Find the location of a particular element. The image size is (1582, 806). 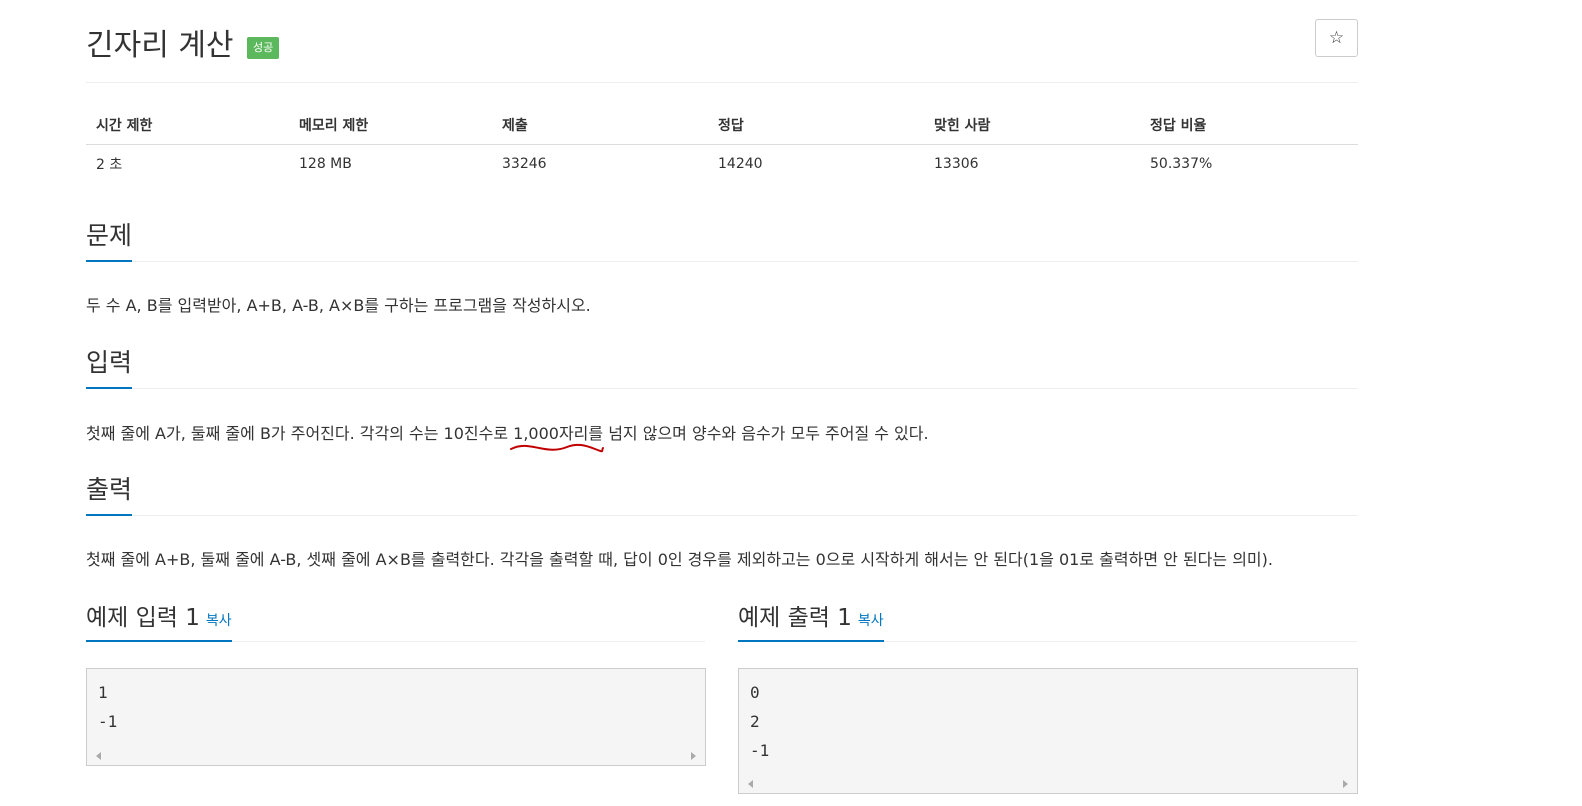

sample-output-title: 예제 출력 1 is located at coordinates (795, 618).